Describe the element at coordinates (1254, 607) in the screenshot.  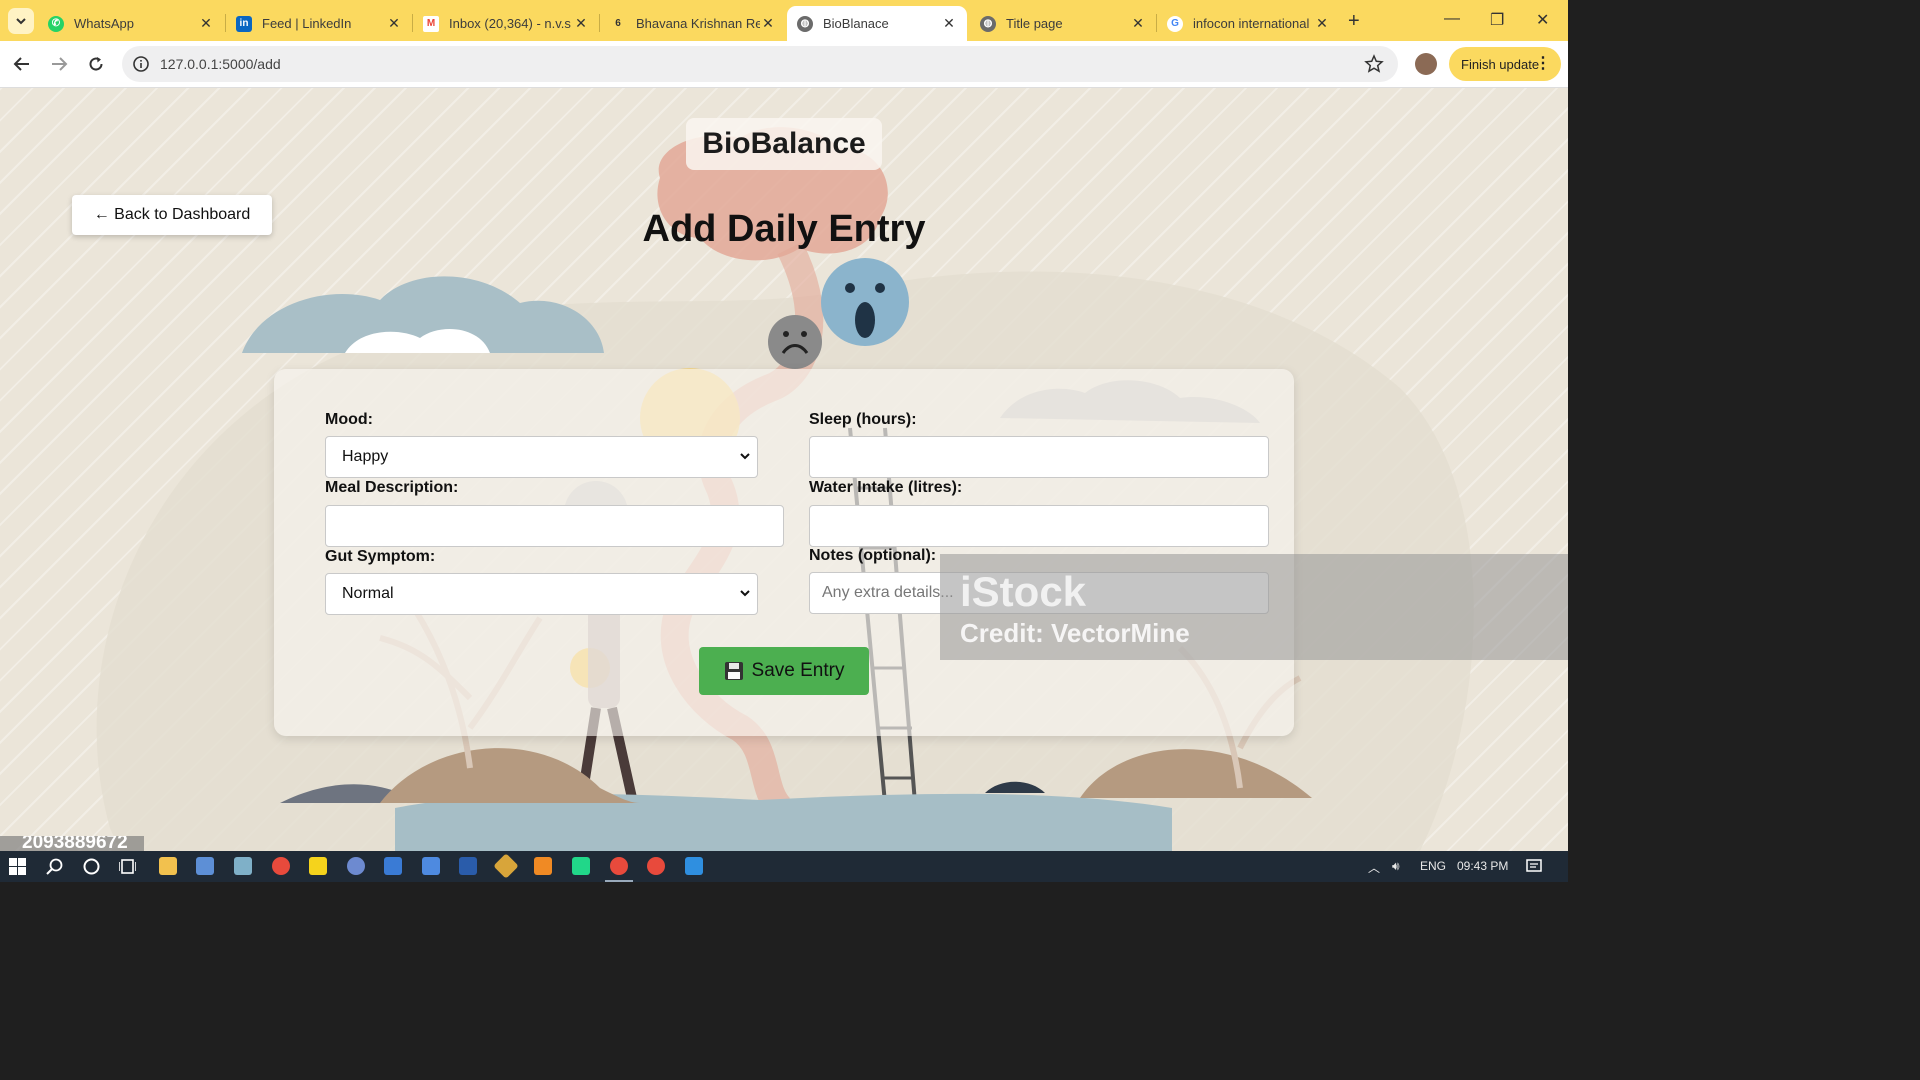
I see `stock-watermark: iStock Credit: VectorMine` at that location.